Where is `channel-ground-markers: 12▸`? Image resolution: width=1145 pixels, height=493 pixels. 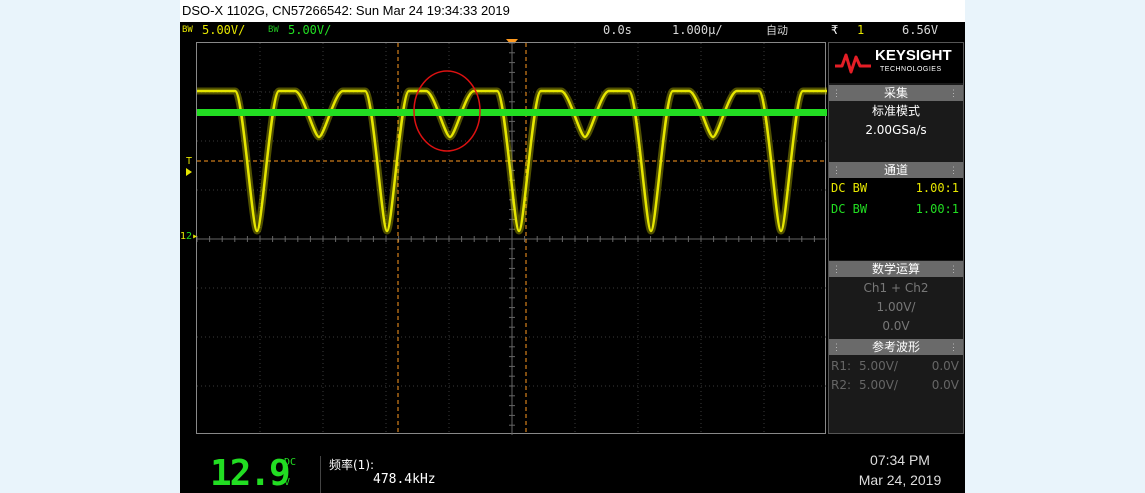 channel-ground-markers: 12▸ is located at coordinates (189, 236).